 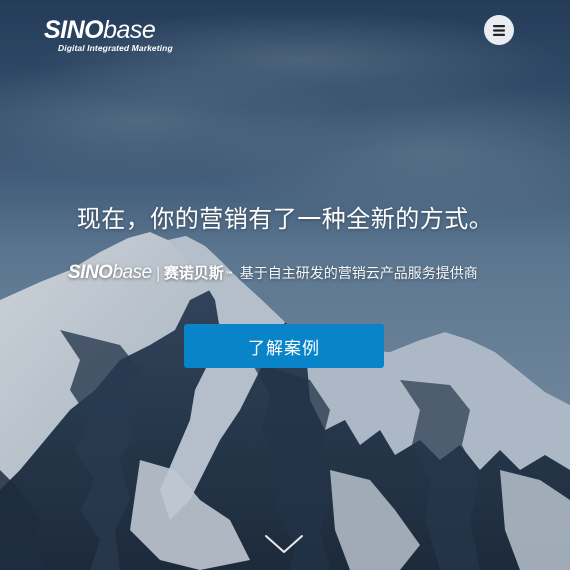 I want to click on menu-button, so click(x=499, y=30).